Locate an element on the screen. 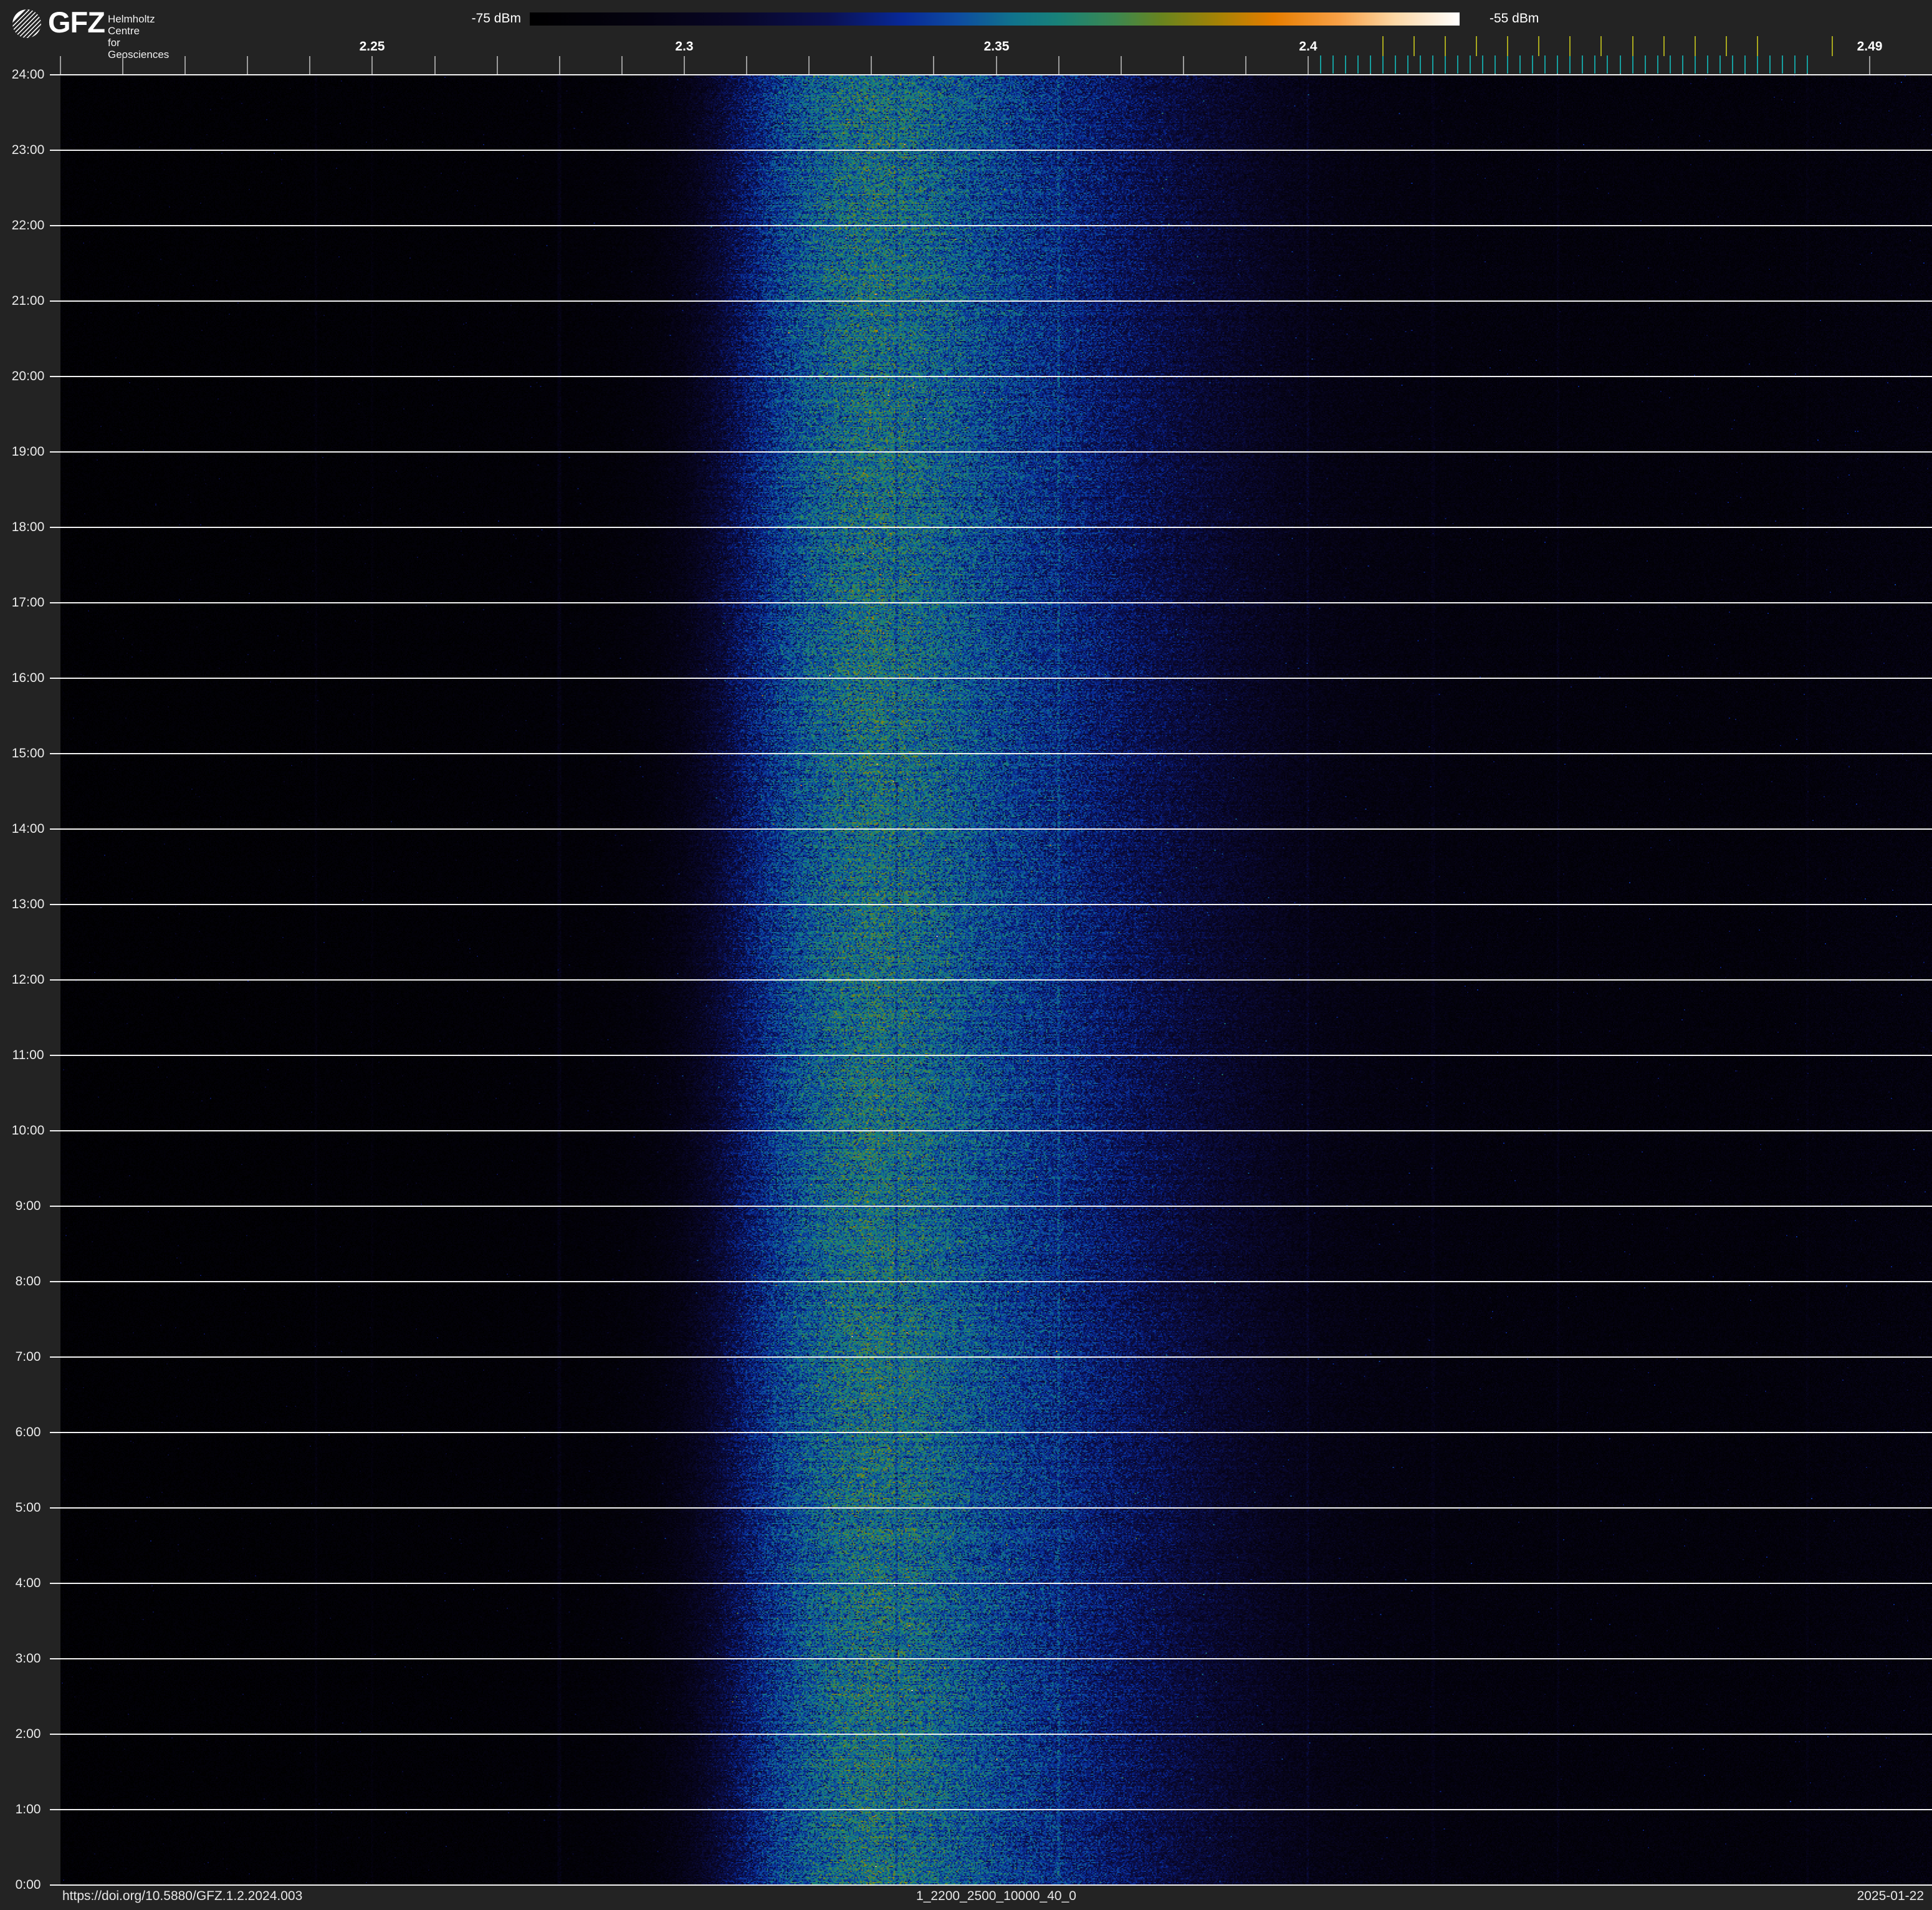 This screenshot has height=1910, width=1932. time-tick-label: 14:00 is located at coordinates (28, 828).